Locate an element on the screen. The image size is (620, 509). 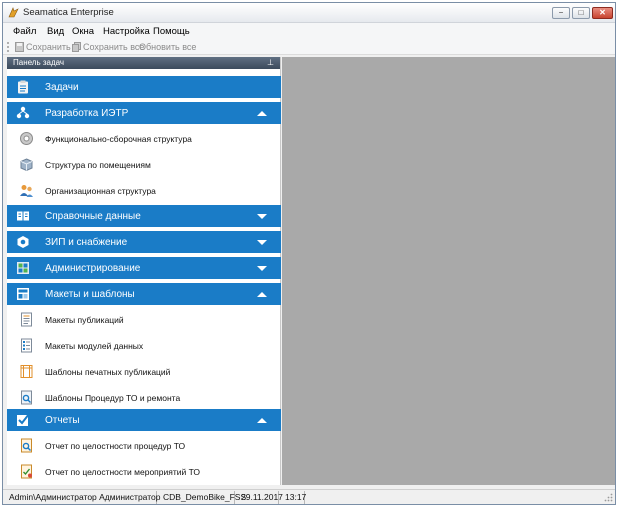
app-logo-icon is located at coordinates (13, 12).